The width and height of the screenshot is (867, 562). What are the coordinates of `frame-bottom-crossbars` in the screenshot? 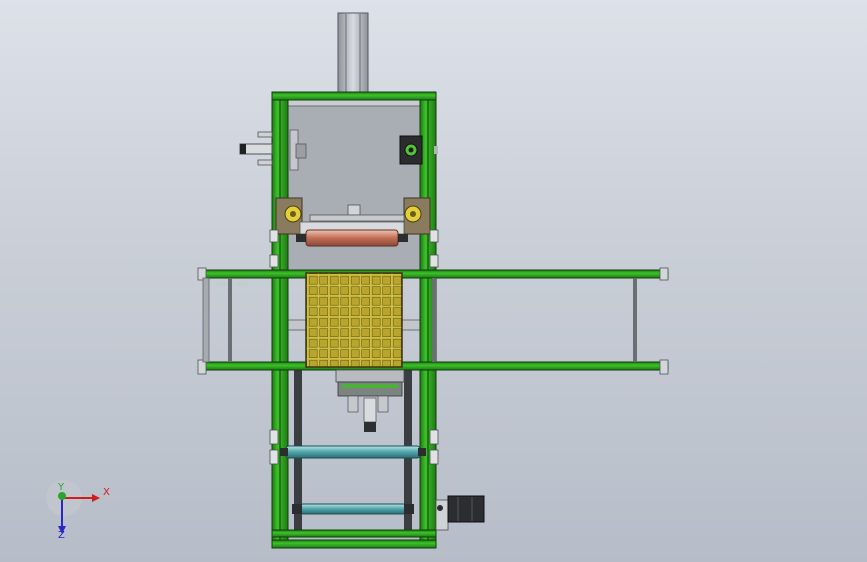 It's located at (354, 539).